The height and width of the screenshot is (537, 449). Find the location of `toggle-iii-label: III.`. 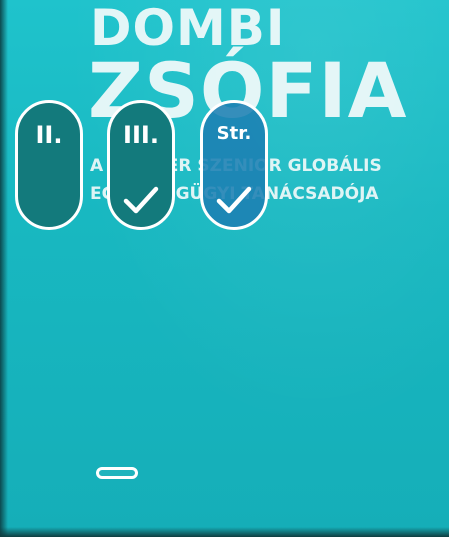

toggle-iii-label: III. is located at coordinates (141, 135).